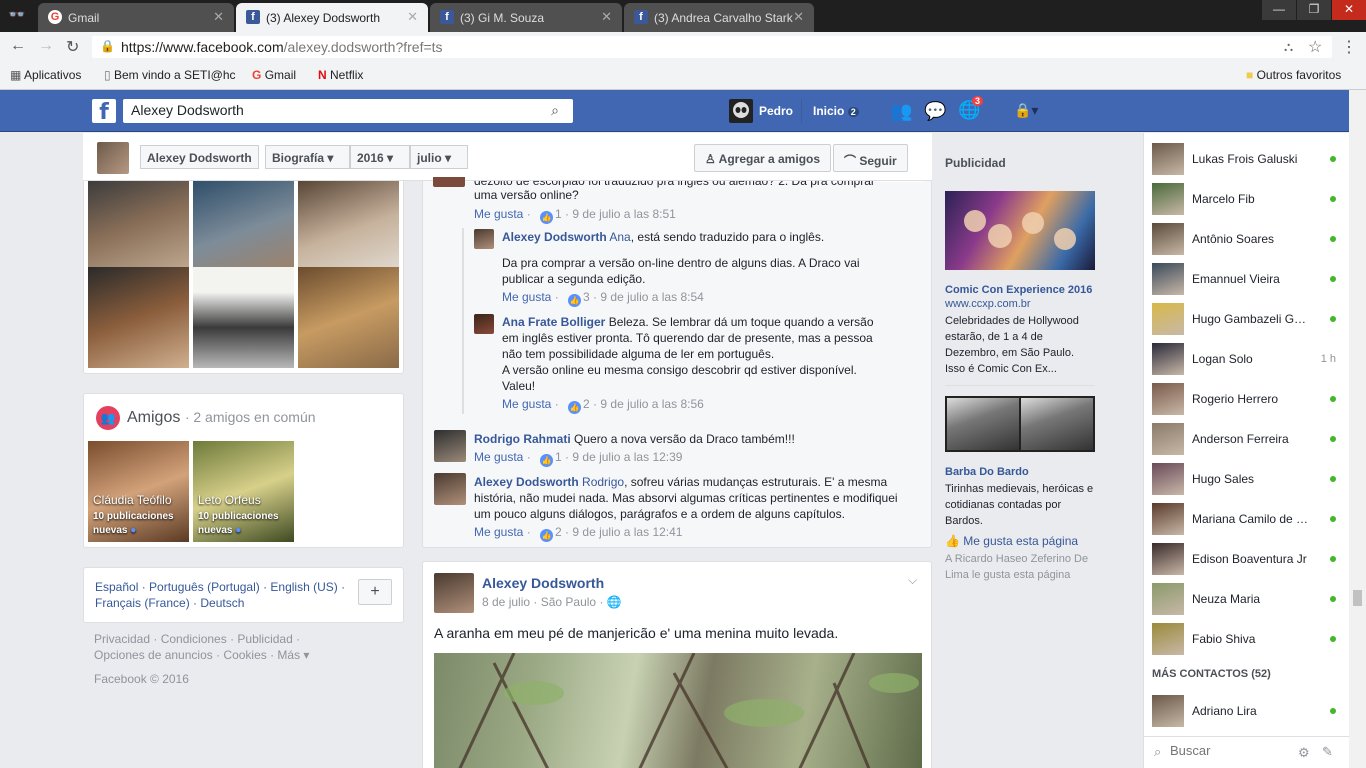 The image size is (1366, 768). What do you see at coordinates (1247, 599) in the screenshot?
I see `chat-contact: Neuza Maria` at bounding box center [1247, 599].